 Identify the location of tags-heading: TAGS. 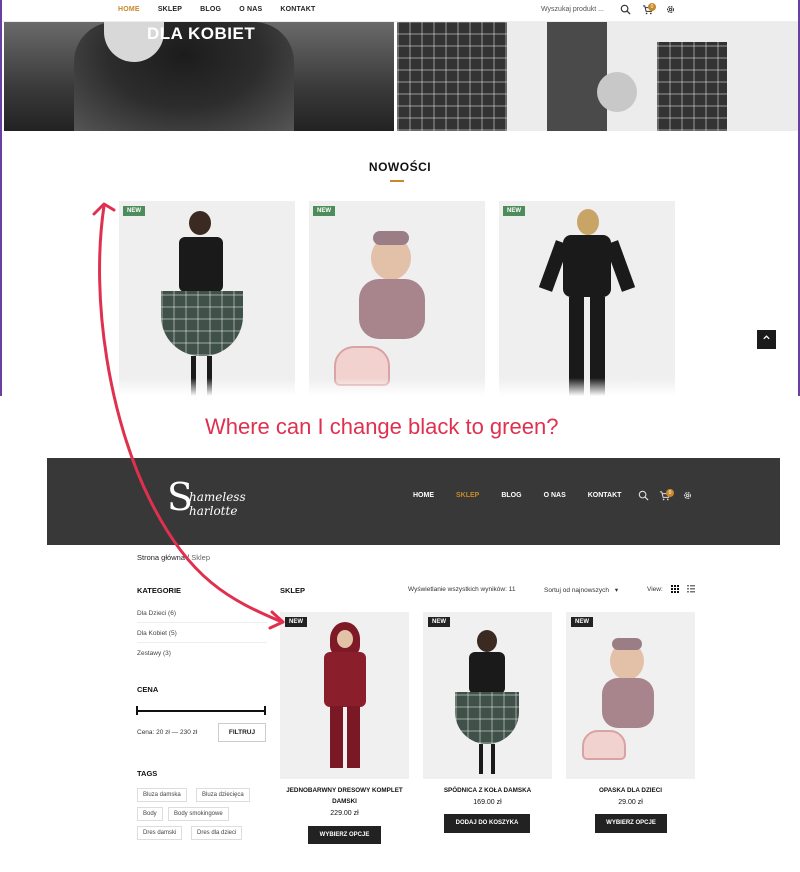
(147, 773).